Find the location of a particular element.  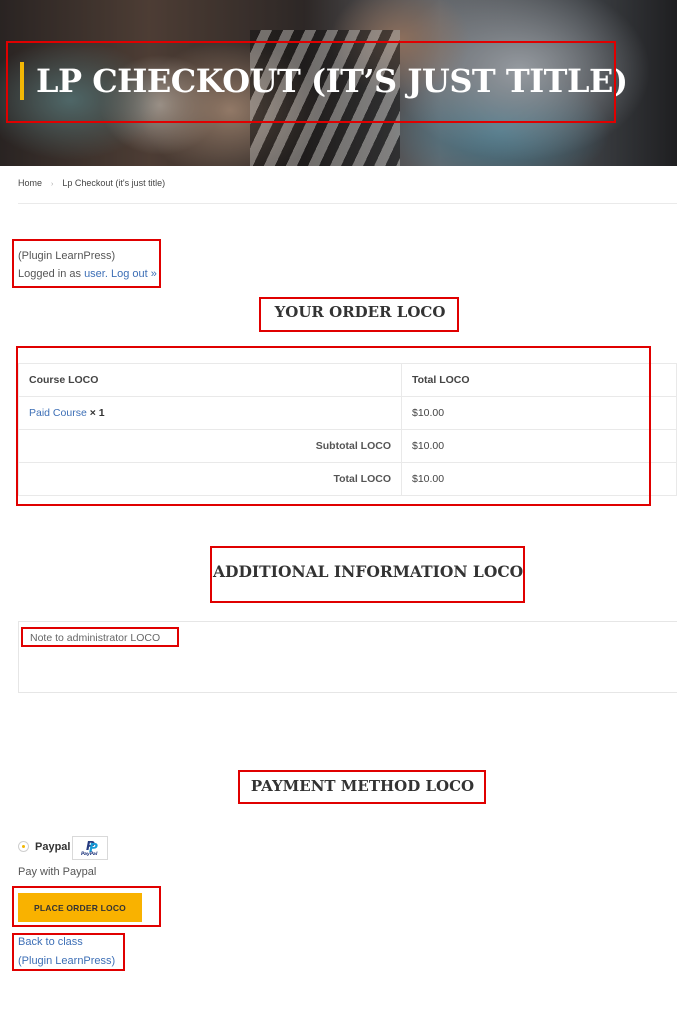

annotation-box-order-heading is located at coordinates (359, 314).